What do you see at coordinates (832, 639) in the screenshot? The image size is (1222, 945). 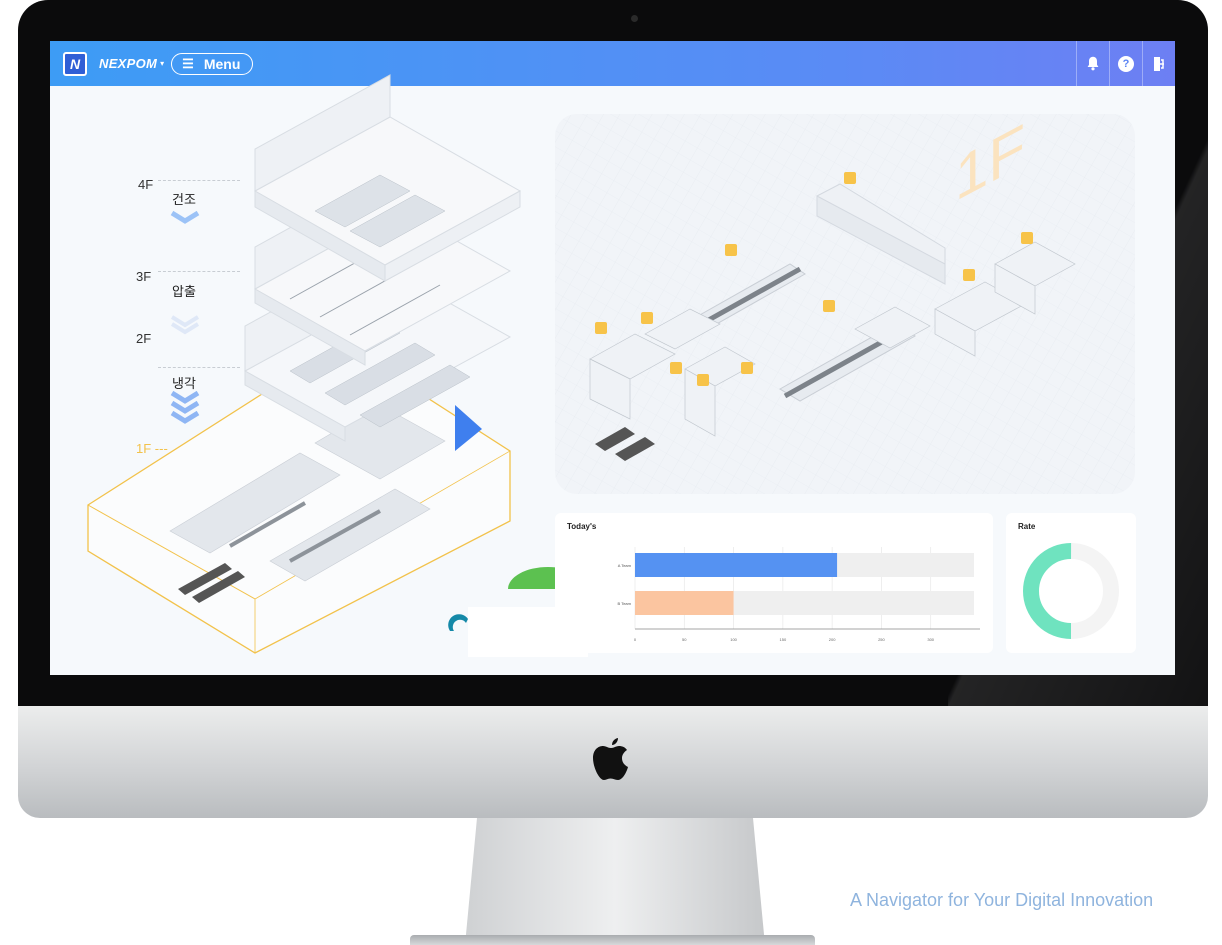 I see `x-tick-label: 200` at bounding box center [832, 639].